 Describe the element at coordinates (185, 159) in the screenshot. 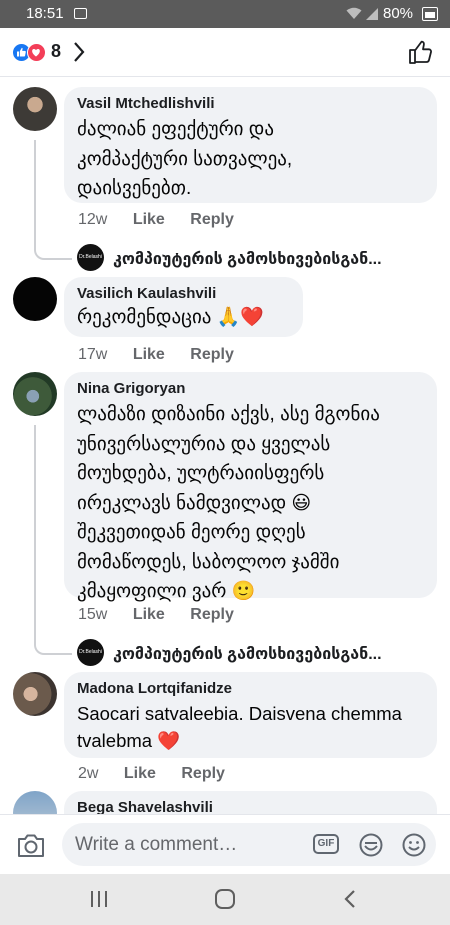

I see `comment-line: კომპაქტური სათვალეა,` at that location.